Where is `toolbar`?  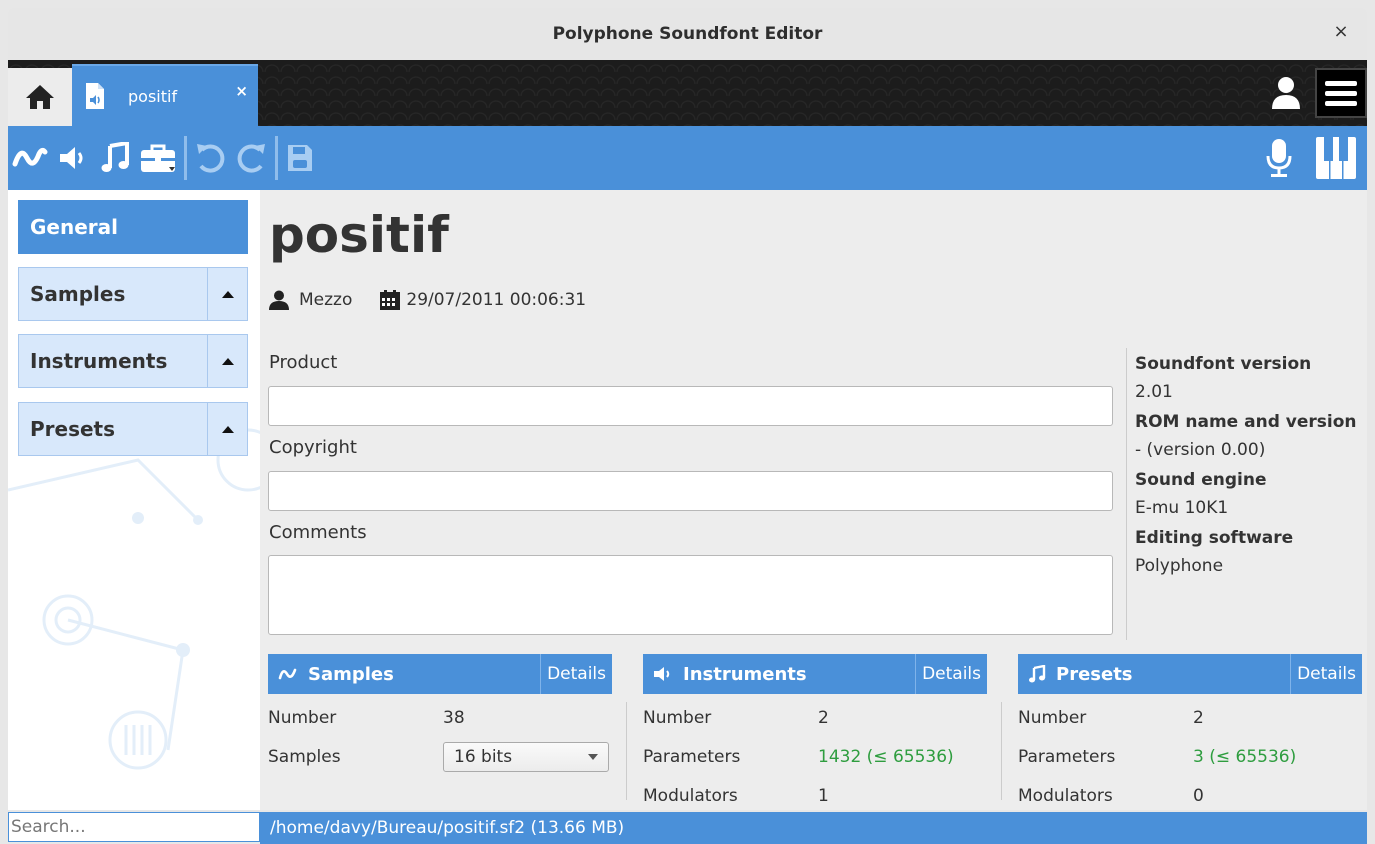 toolbar is located at coordinates (687, 158).